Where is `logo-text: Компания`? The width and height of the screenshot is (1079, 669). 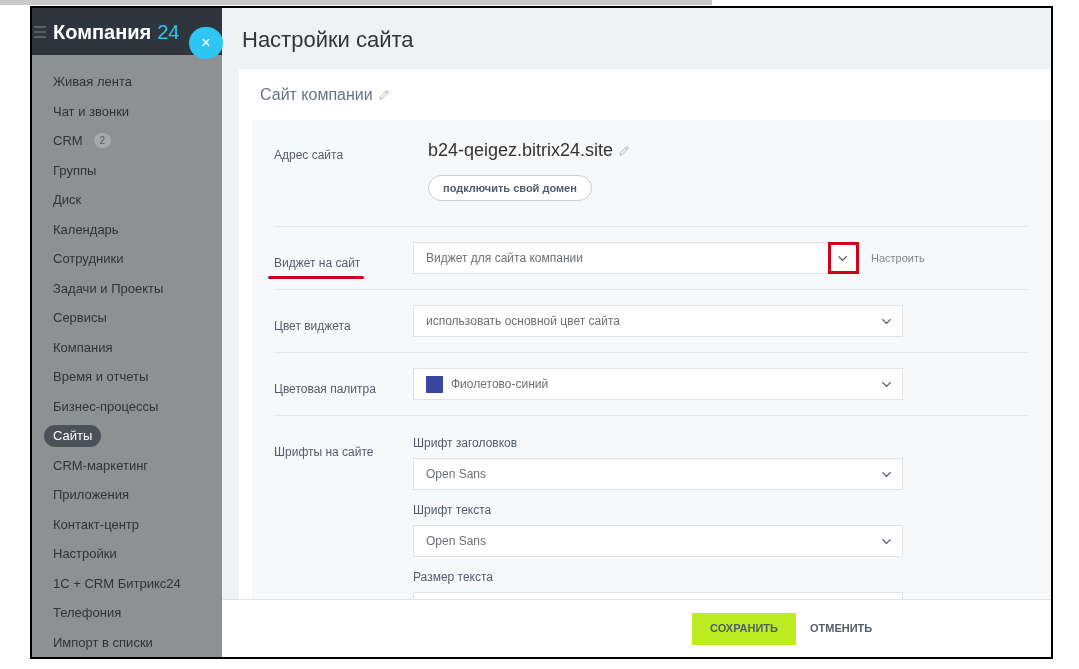
logo-text: Компания is located at coordinates (102, 32).